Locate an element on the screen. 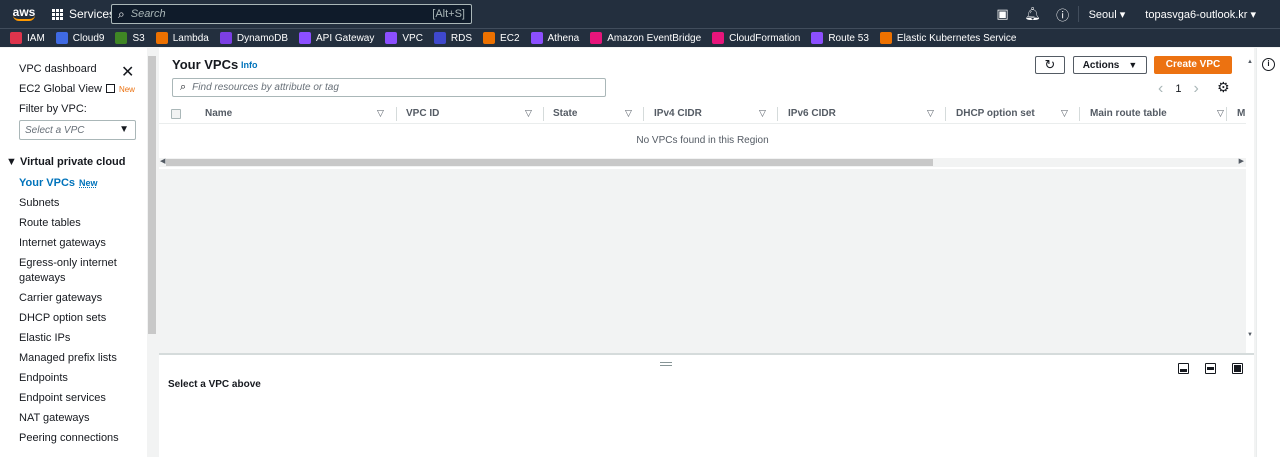  actions-button: Actions ▼ is located at coordinates (1110, 65).